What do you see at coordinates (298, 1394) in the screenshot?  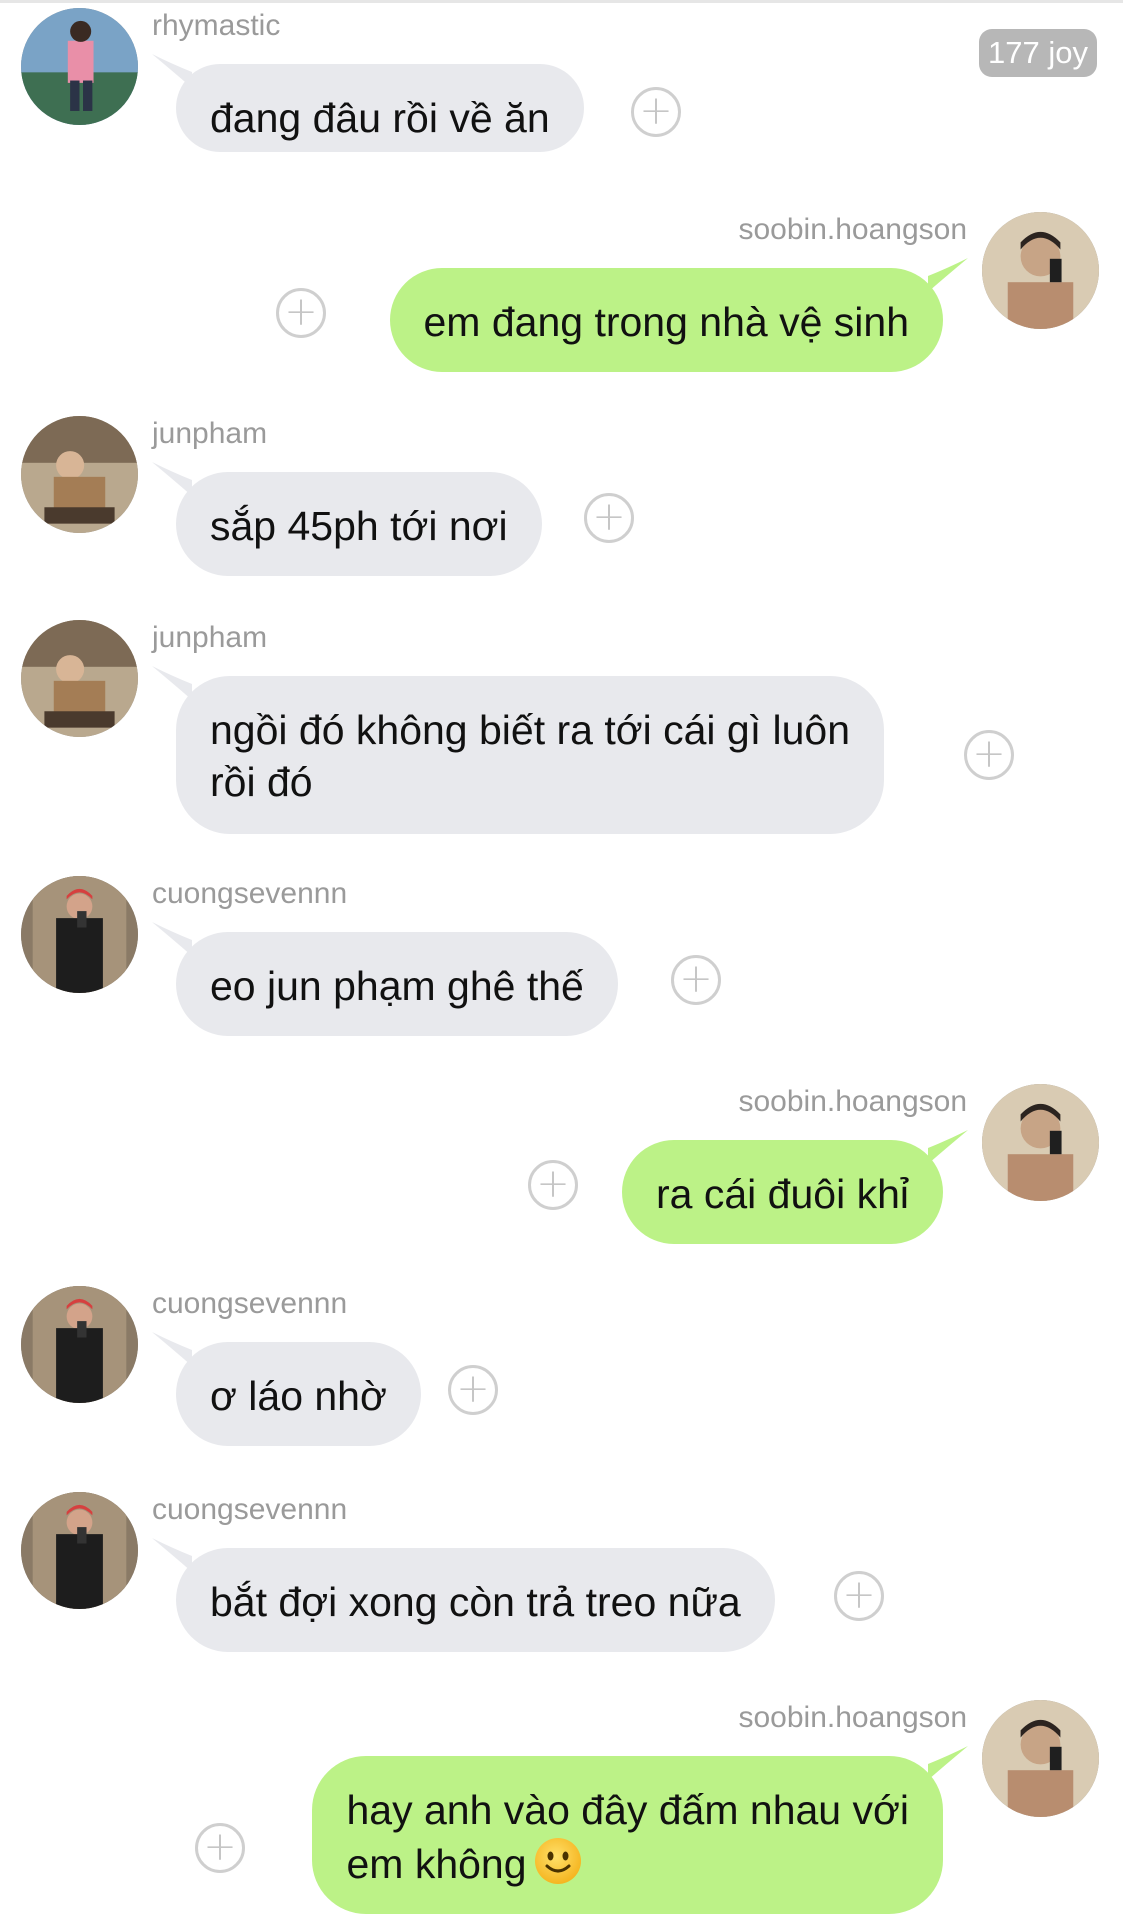 I see `message-bubble: ơ láo nhờ` at bounding box center [298, 1394].